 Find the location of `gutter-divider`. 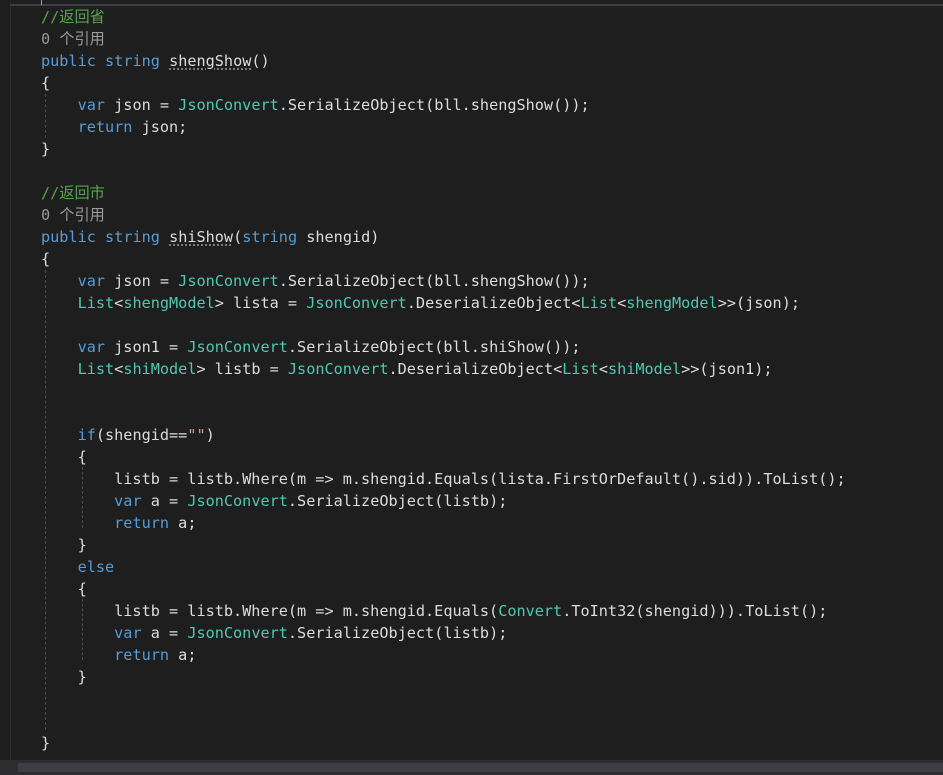

gutter-divider is located at coordinates (10, 380).